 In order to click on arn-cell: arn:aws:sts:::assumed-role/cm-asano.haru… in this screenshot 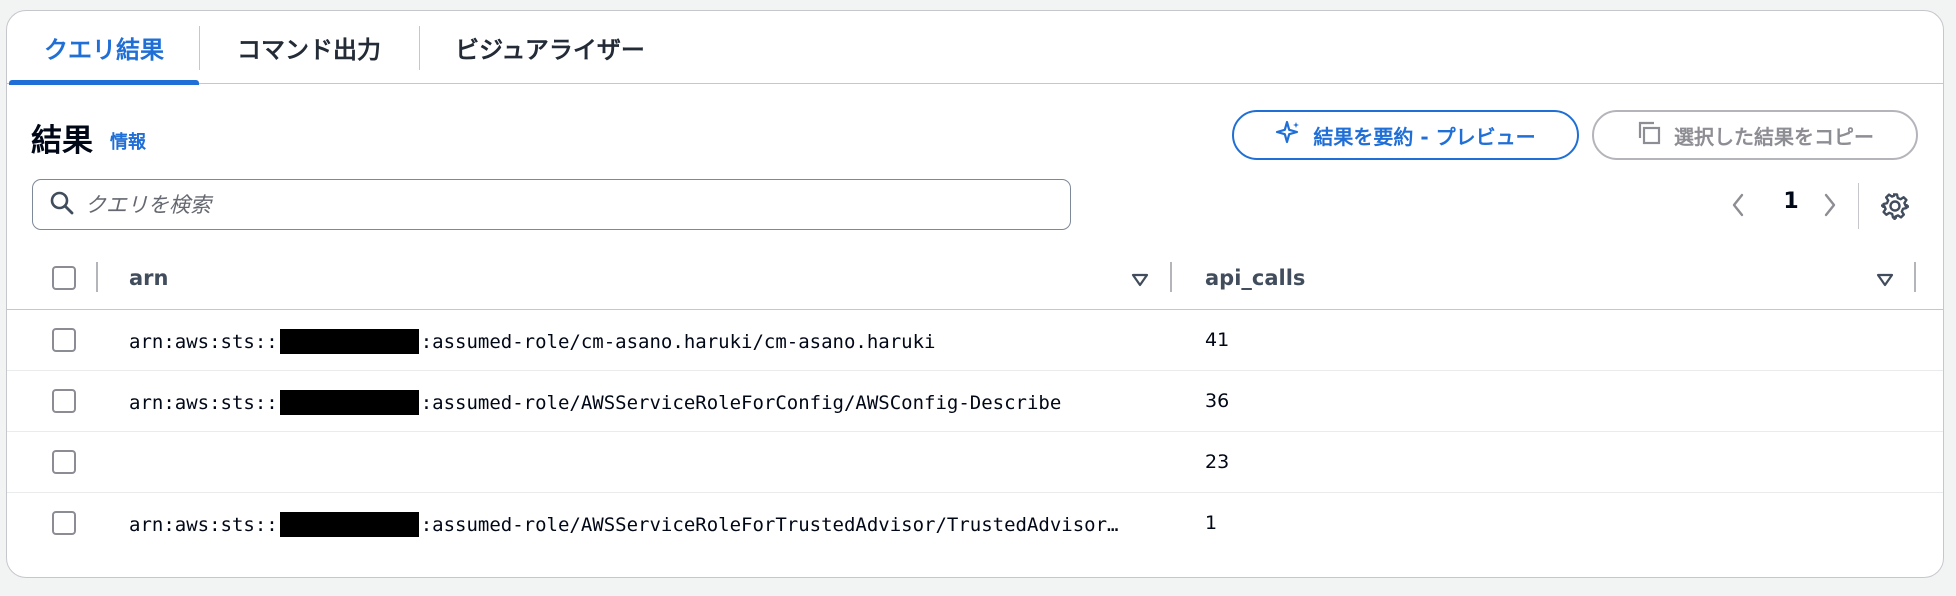, I will do `click(532, 341)`.